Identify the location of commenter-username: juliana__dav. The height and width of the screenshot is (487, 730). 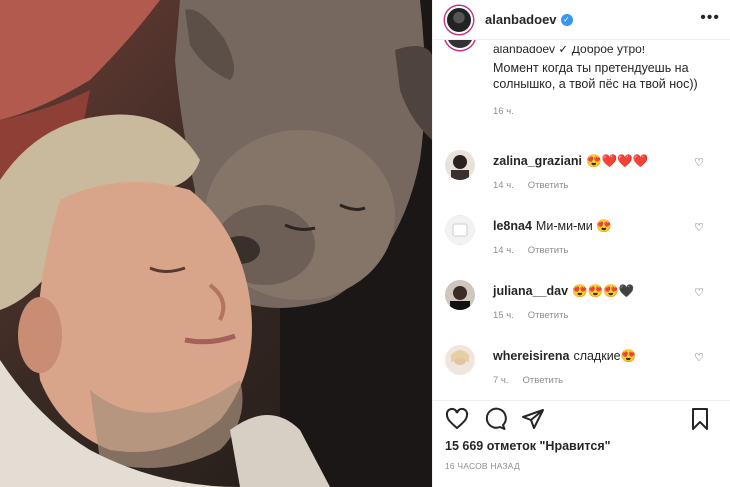
(530, 291).